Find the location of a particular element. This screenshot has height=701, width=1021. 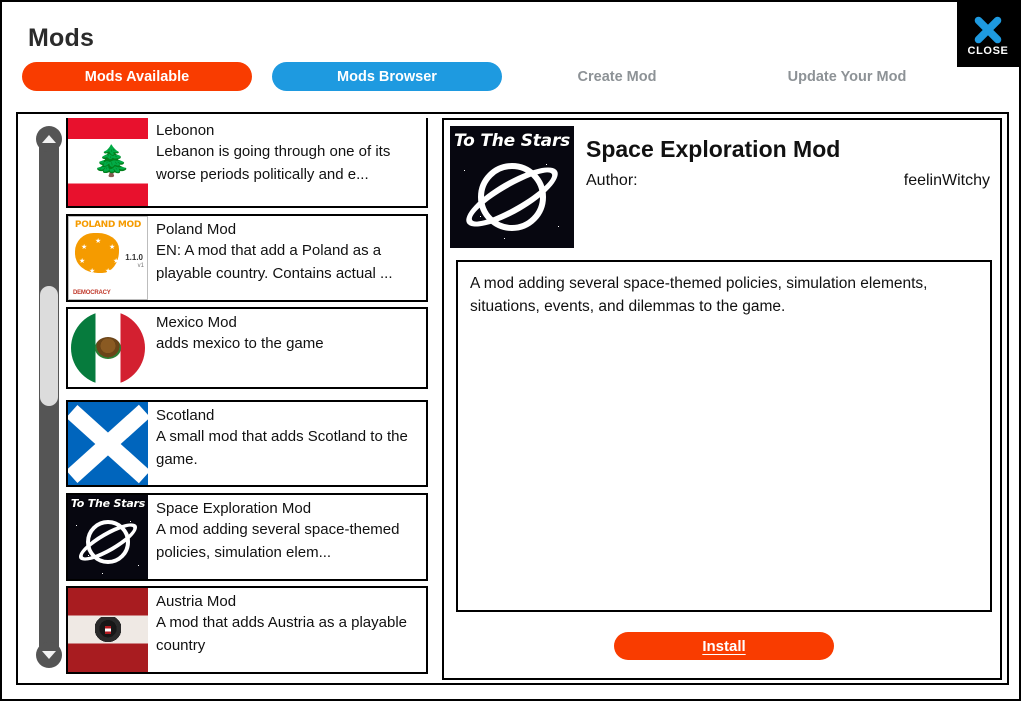

tab-mods-available: Mods Available is located at coordinates (137, 76).